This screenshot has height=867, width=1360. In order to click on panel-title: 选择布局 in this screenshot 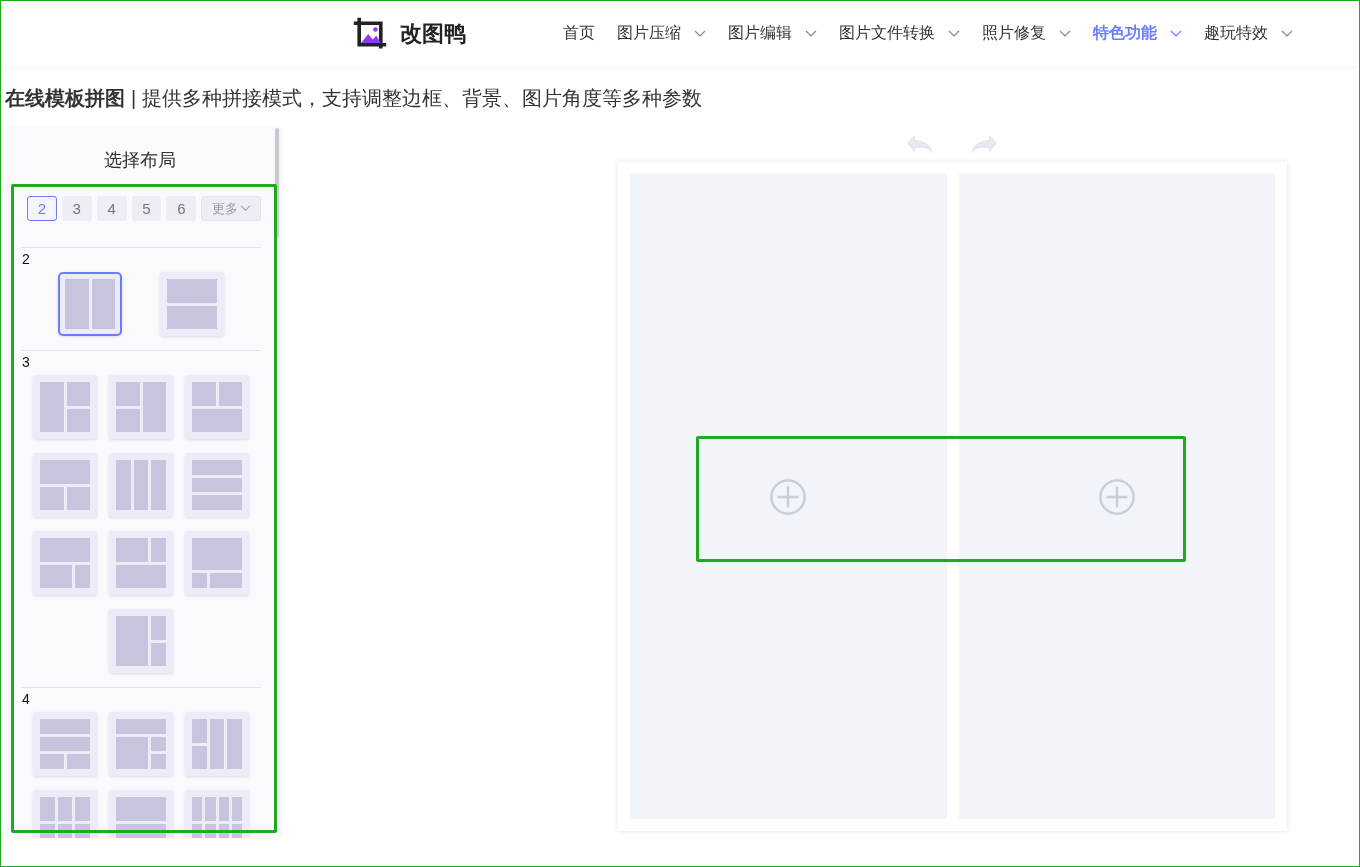, I will do `click(140, 160)`.